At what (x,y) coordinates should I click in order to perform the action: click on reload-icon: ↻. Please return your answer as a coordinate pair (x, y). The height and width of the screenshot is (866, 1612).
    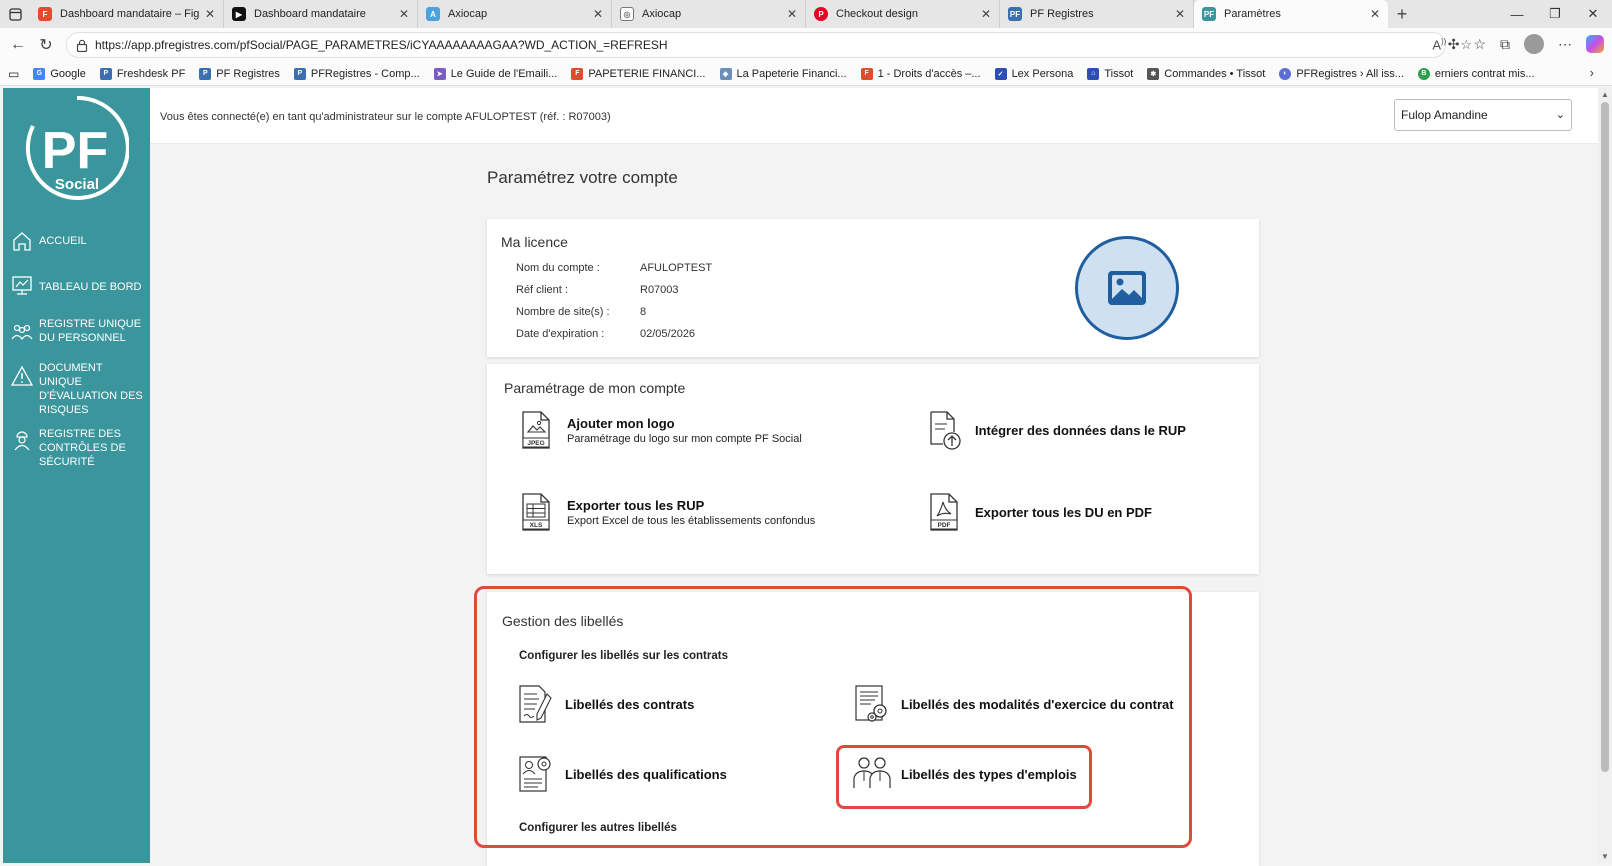
    Looking at the image, I should click on (46, 45).